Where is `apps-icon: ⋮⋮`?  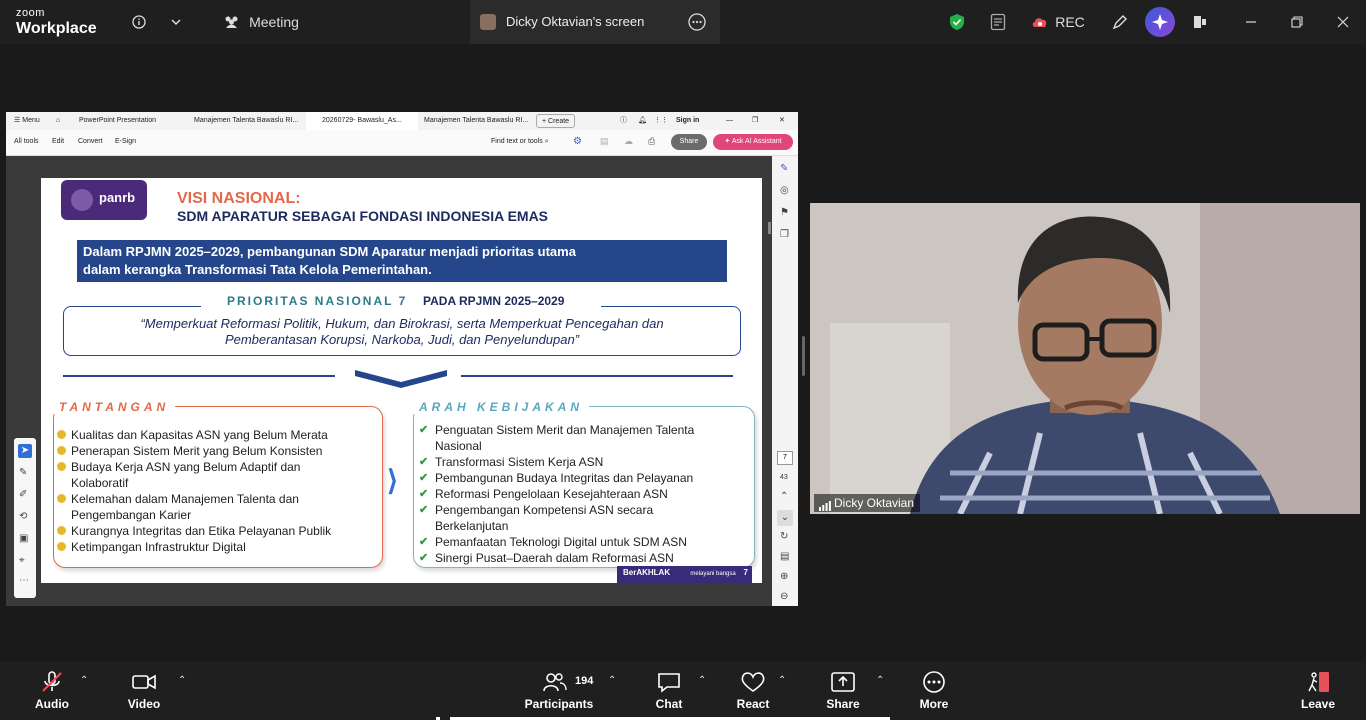
apps-icon: ⋮⋮ is located at coordinates (661, 121).